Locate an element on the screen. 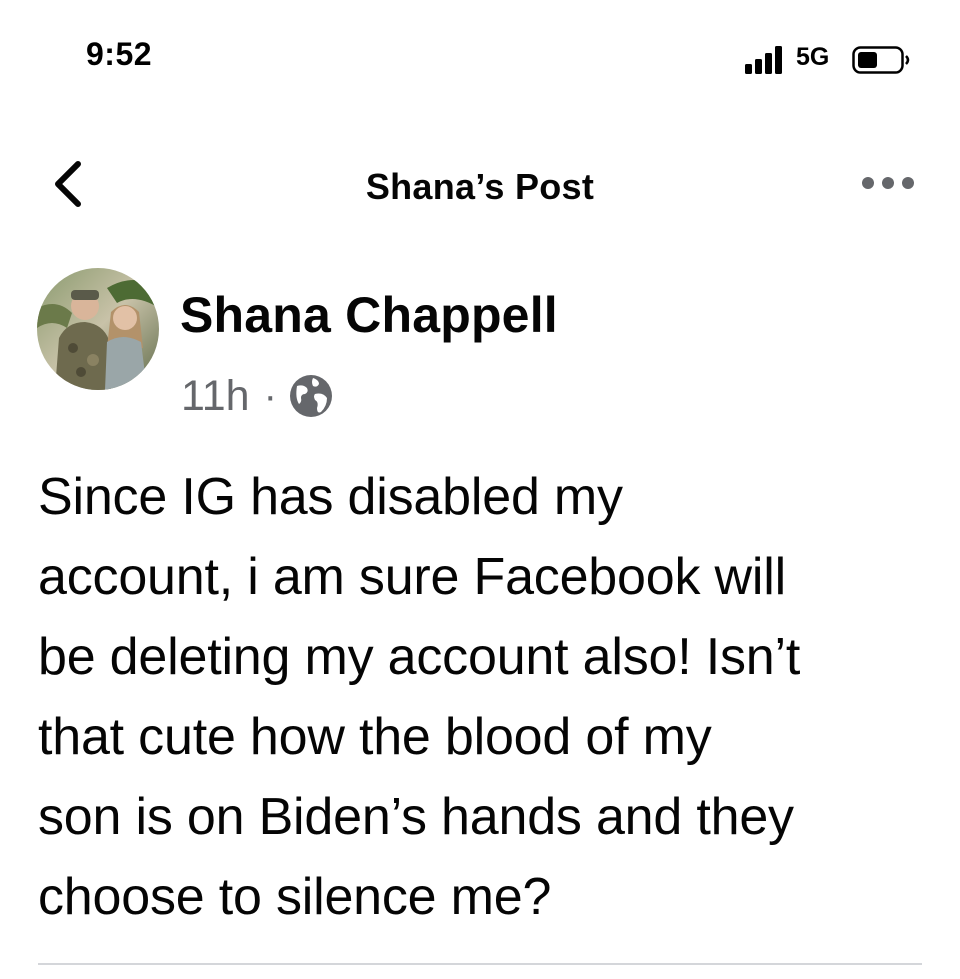 This screenshot has height=979, width=960. status-time: 9:52 is located at coordinates (119, 54).